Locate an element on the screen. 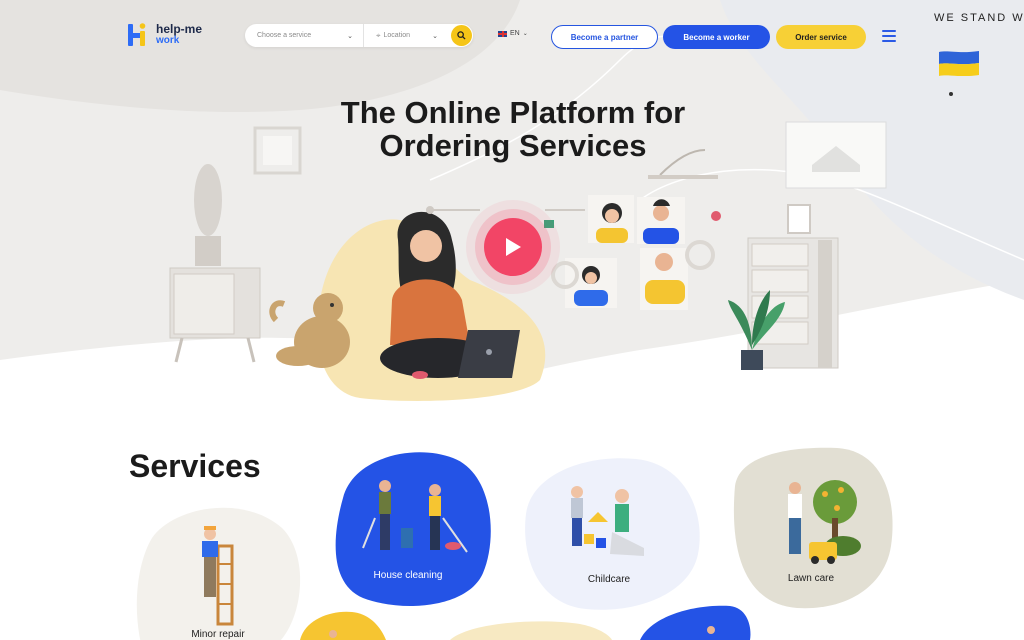 Image resolution: width=1024 pixels, height=640 pixels. logo-text-primary: help-me is located at coordinates (179, 29).